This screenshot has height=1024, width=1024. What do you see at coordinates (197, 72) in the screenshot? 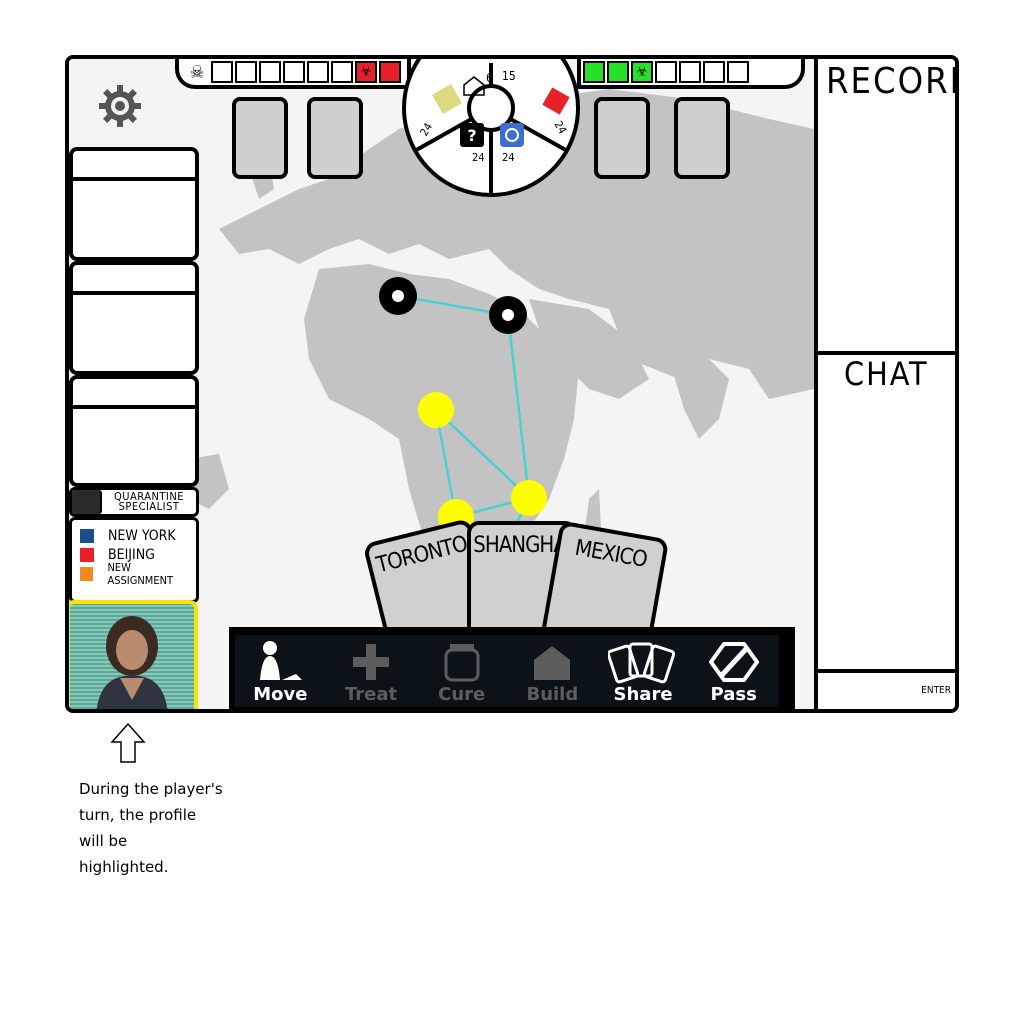
I see `skull-icon: ☠` at bounding box center [197, 72].